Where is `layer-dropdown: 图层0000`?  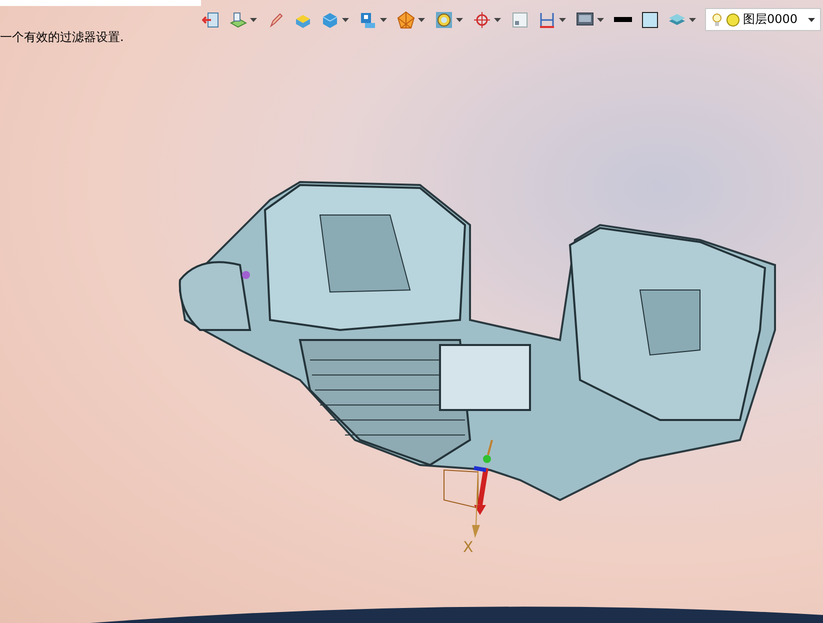
layer-dropdown: 图层0000 is located at coordinates (763, 19).